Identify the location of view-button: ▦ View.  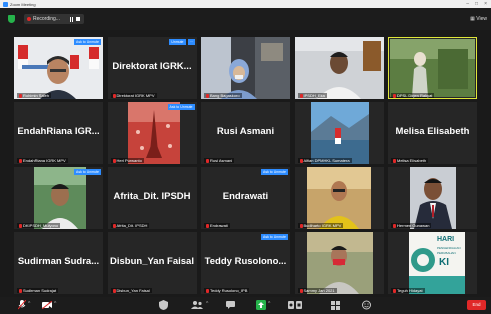
(478, 19).